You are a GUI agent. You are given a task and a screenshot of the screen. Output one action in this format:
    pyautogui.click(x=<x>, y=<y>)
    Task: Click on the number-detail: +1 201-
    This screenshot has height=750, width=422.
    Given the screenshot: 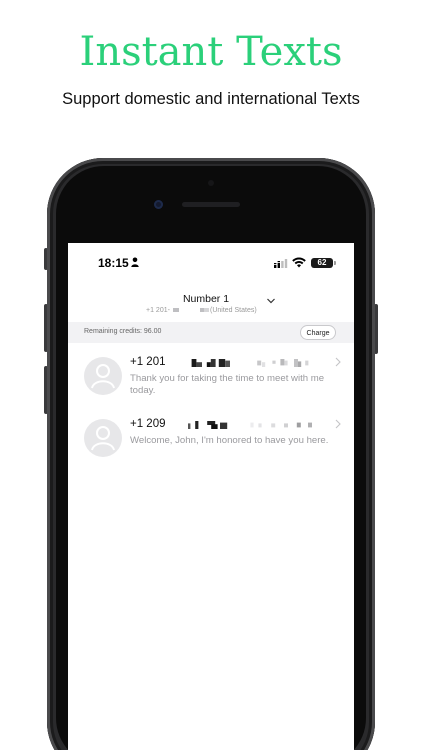 What is the action you would take?
    pyautogui.click(x=179, y=310)
    